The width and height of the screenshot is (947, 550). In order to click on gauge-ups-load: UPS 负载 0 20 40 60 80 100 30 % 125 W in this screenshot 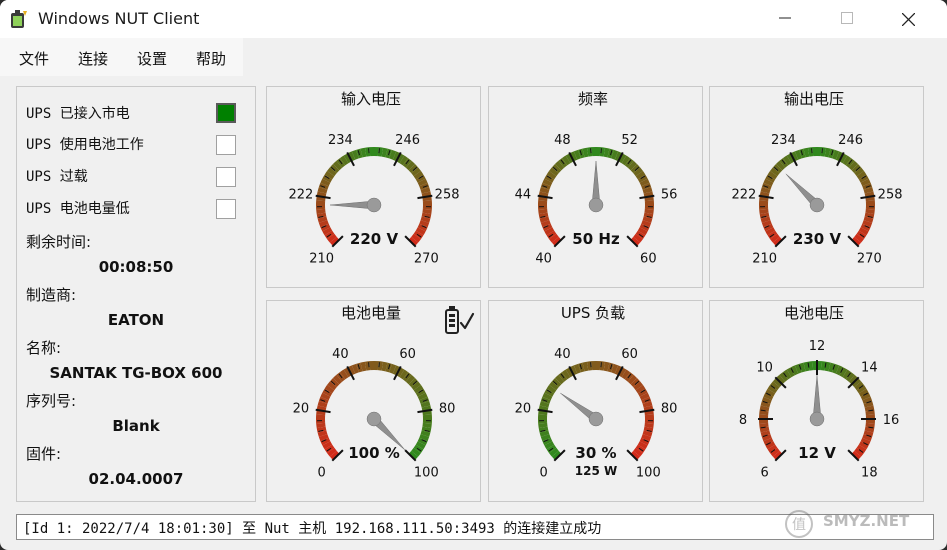, I will do `click(595, 401)`.